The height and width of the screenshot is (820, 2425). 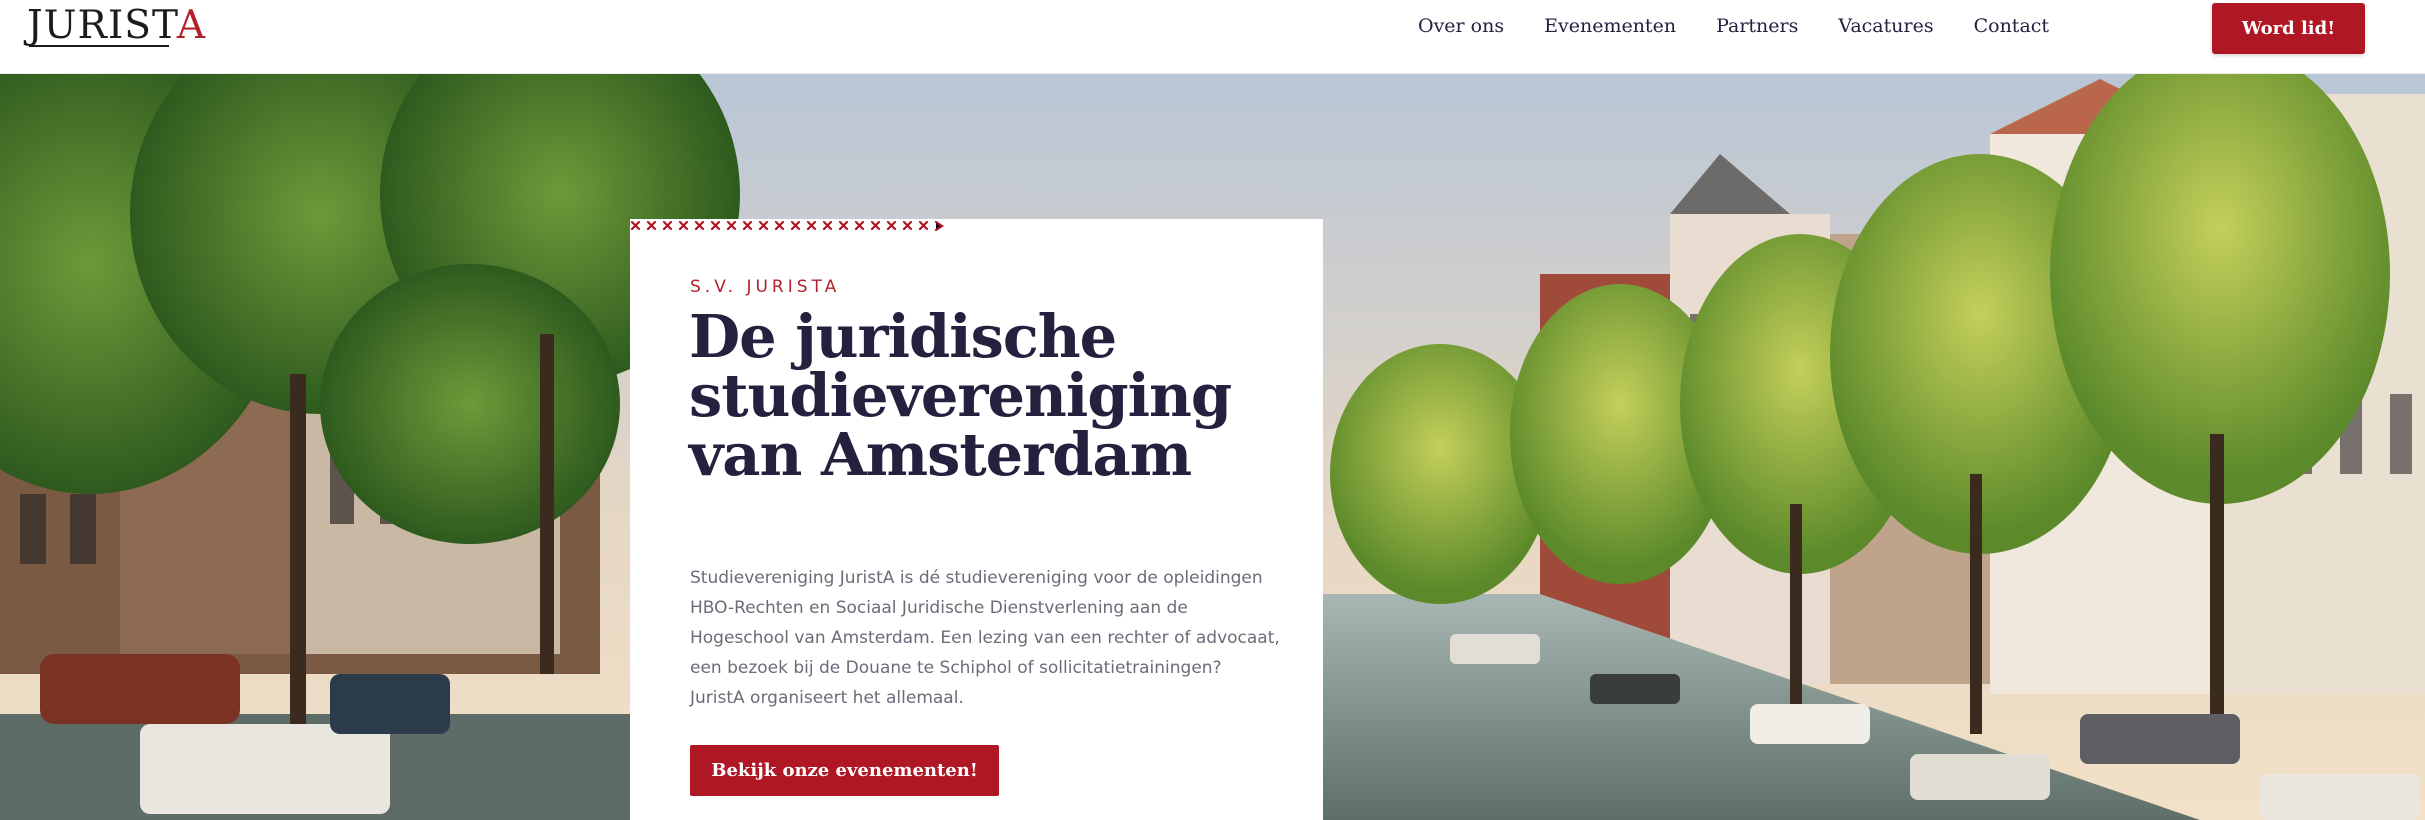 What do you see at coordinates (1757, 26) in the screenshot?
I see `nav-link-partners: Partners` at bounding box center [1757, 26].